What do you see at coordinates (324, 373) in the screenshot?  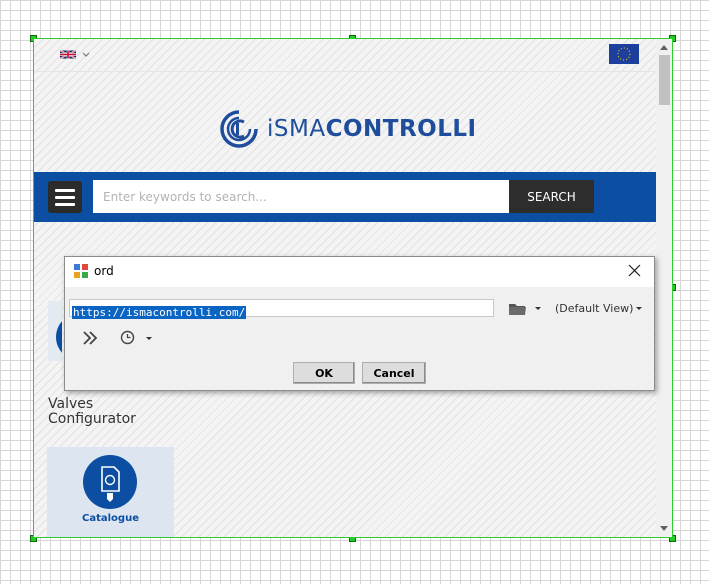 I see `ok-button: OK` at bounding box center [324, 373].